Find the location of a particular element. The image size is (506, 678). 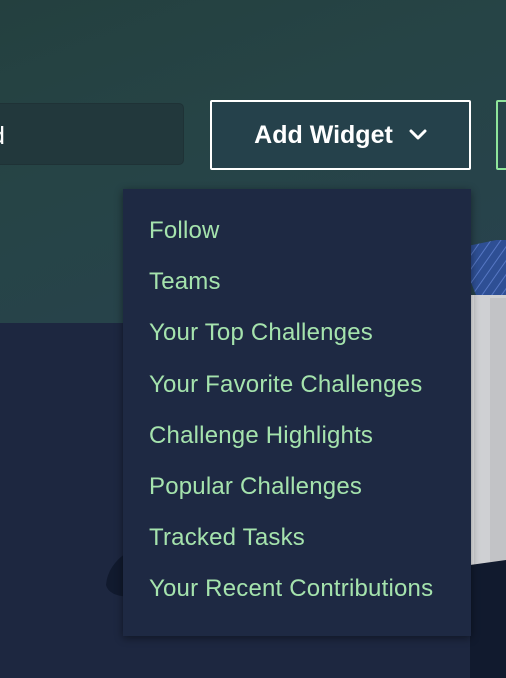

chevron-down-icon is located at coordinates (418, 135).